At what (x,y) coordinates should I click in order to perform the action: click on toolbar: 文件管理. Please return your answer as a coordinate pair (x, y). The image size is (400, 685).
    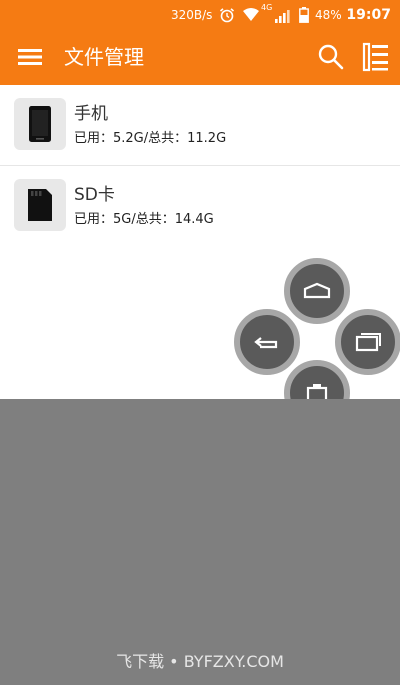
    Looking at the image, I should click on (200, 57).